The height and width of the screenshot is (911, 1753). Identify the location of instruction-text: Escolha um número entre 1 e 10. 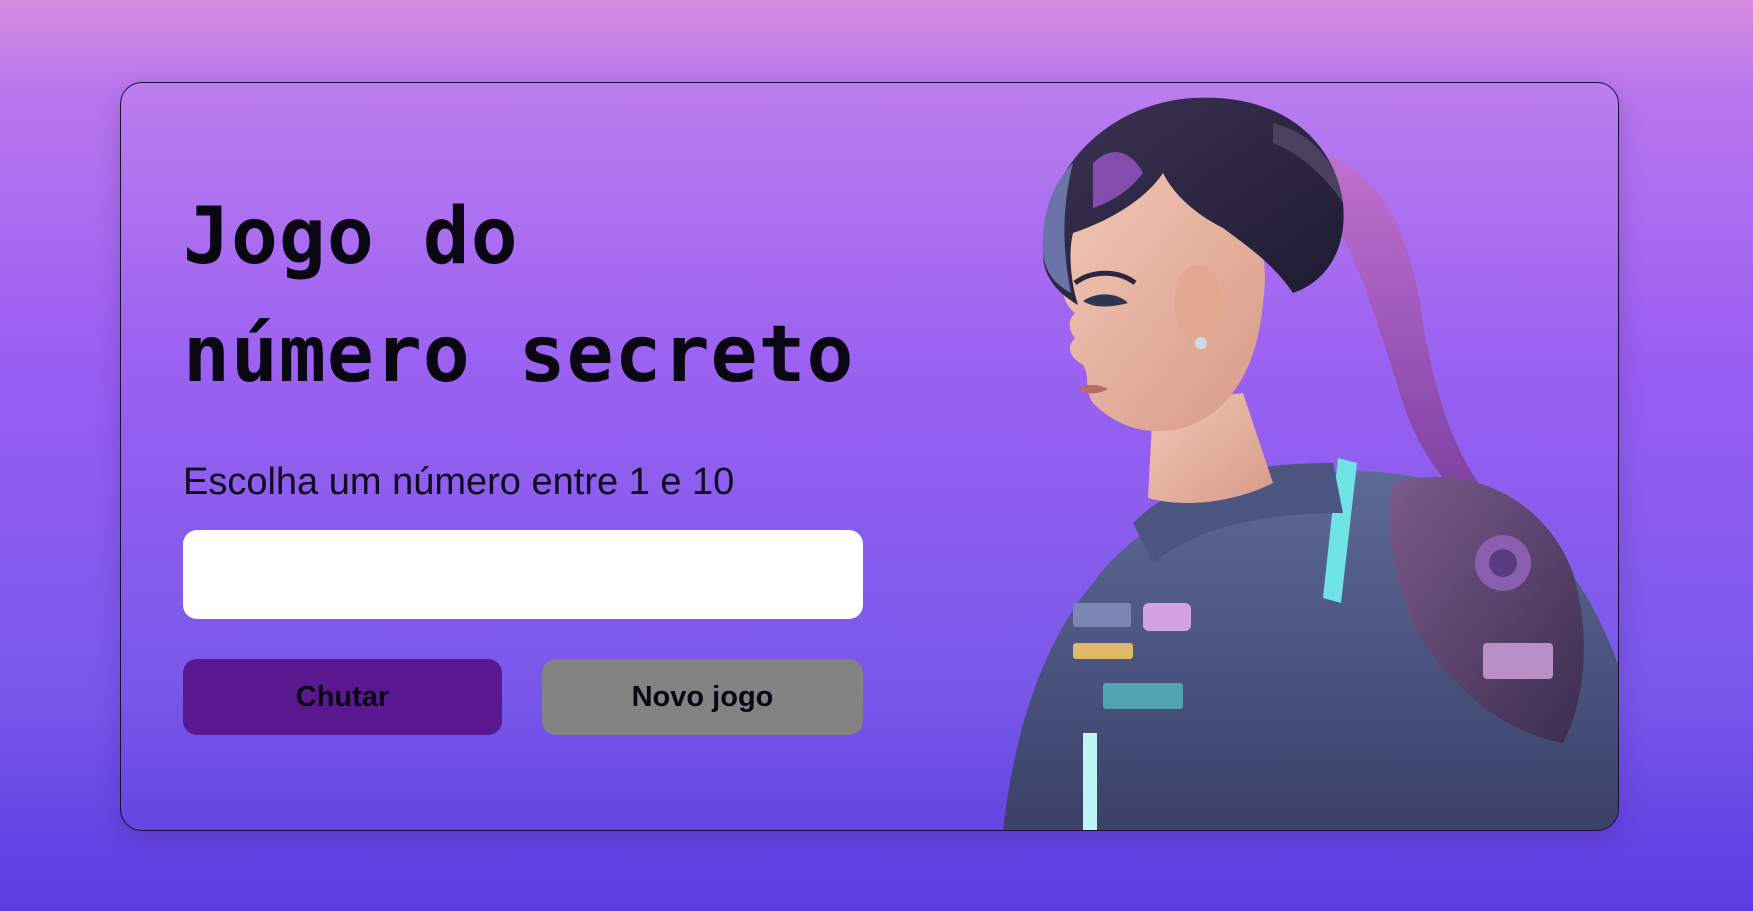
(459, 482).